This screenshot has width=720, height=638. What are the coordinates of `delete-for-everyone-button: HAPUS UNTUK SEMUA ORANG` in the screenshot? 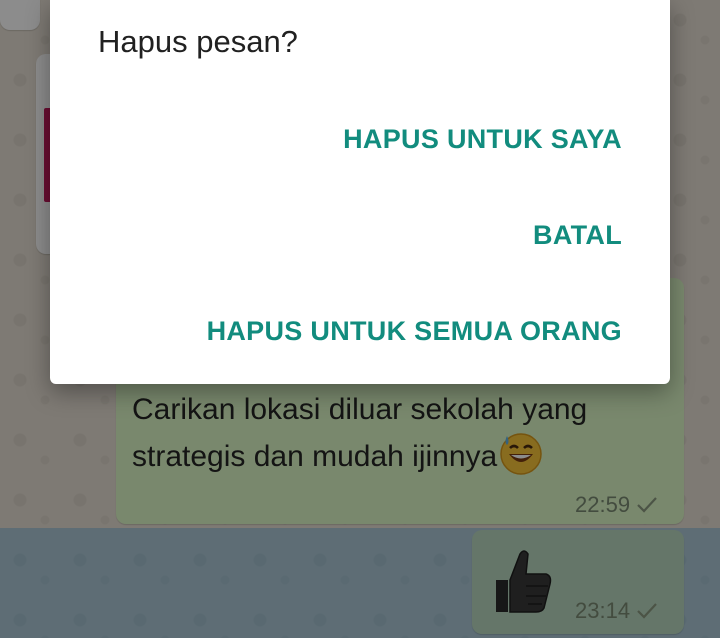 It's located at (414, 331).